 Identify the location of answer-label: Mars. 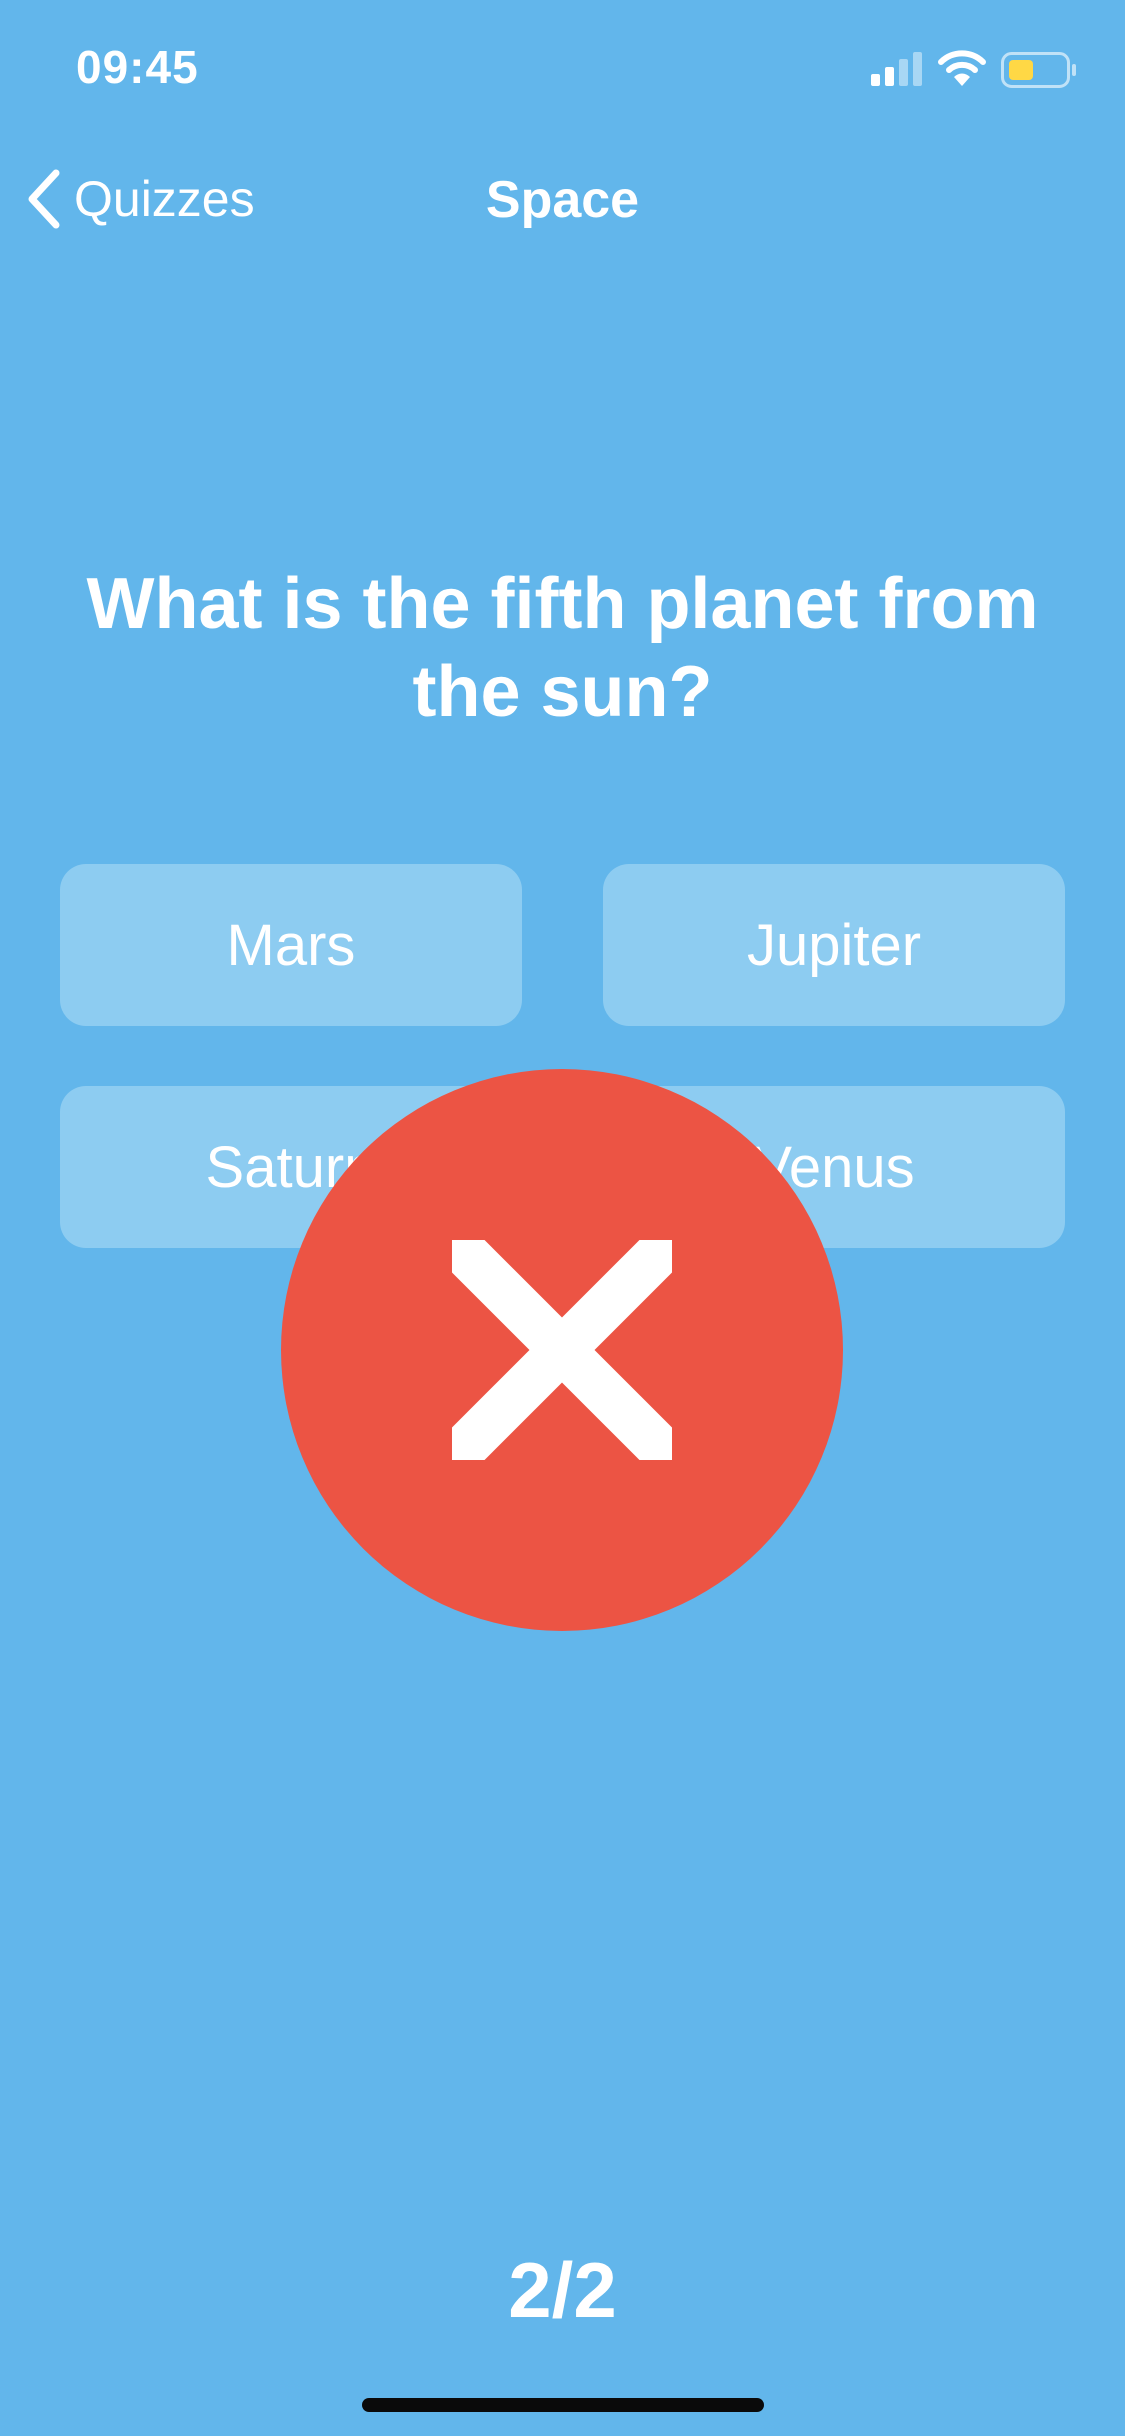
(291, 945).